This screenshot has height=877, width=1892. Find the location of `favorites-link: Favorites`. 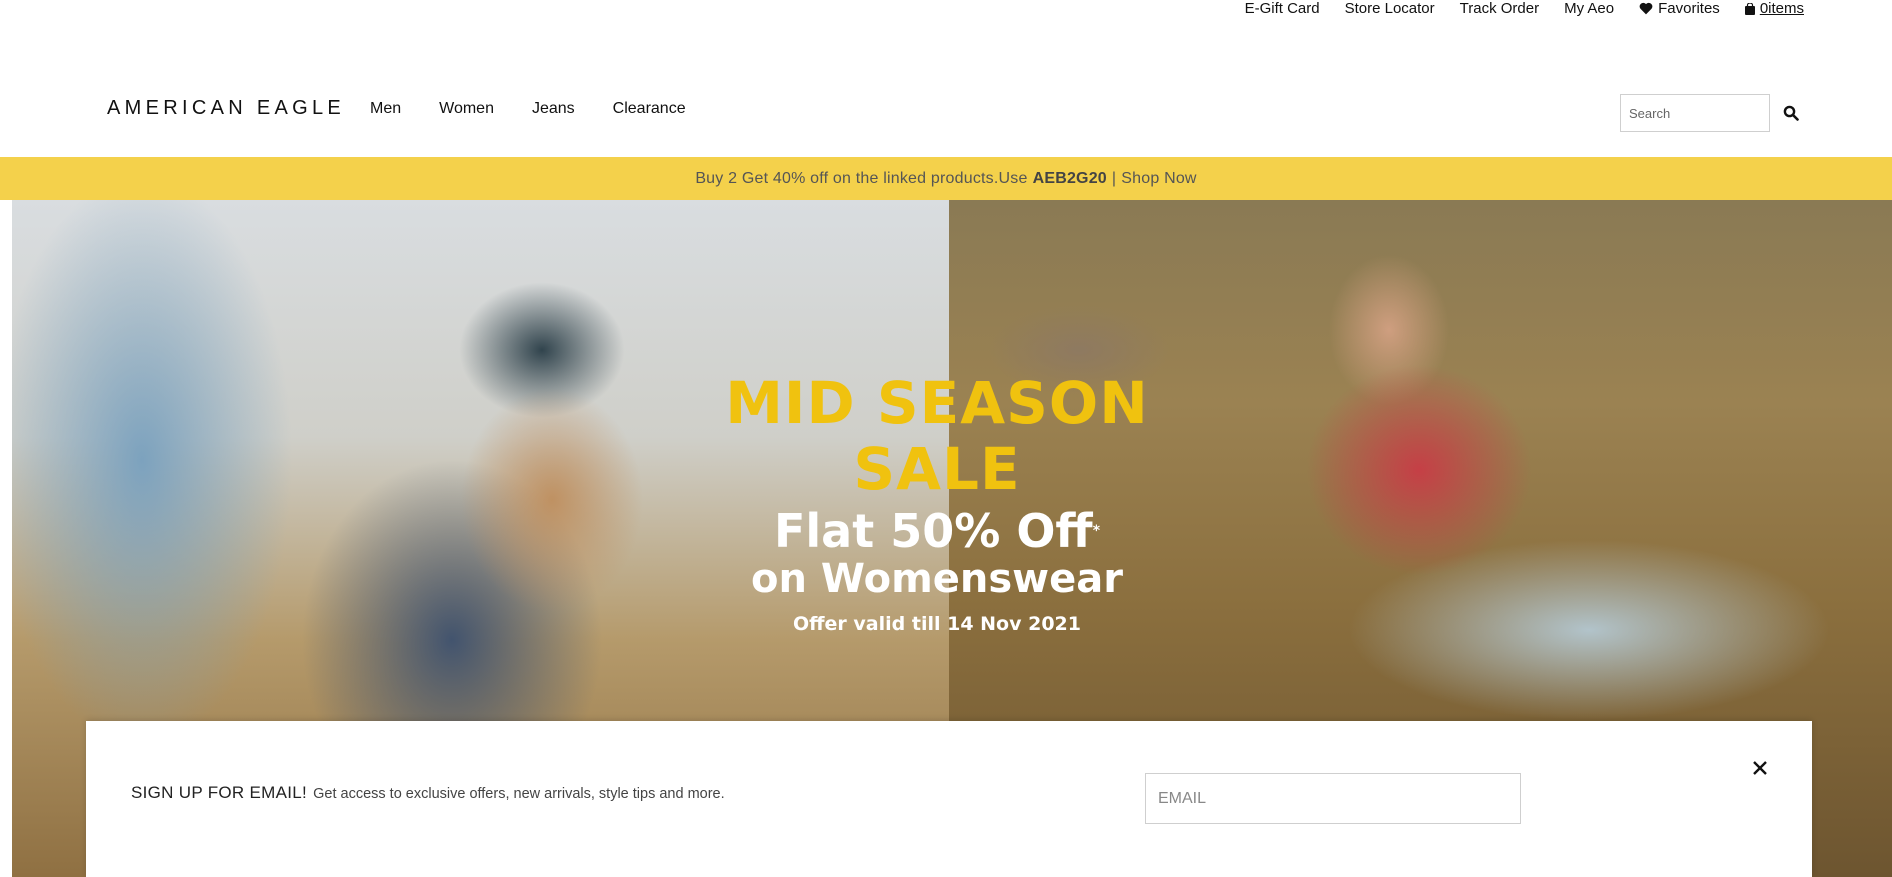

favorites-link: Favorites is located at coordinates (1679, 8).